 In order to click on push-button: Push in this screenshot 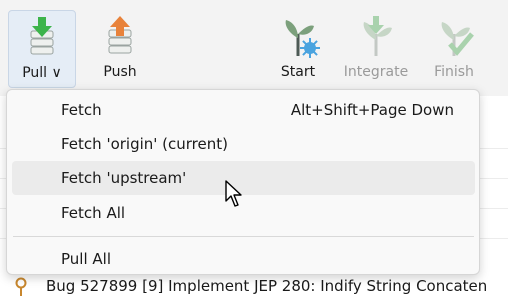, I will do `click(120, 49)`.